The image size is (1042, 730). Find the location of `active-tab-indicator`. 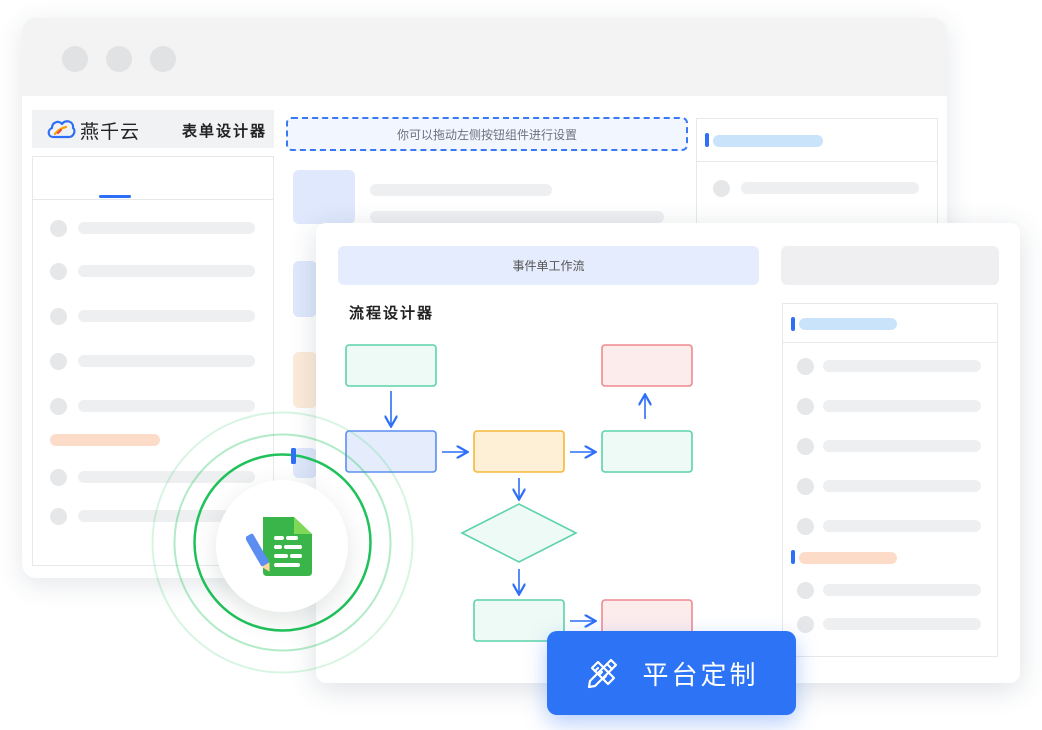

active-tab-indicator is located at coordinates (115, 196).